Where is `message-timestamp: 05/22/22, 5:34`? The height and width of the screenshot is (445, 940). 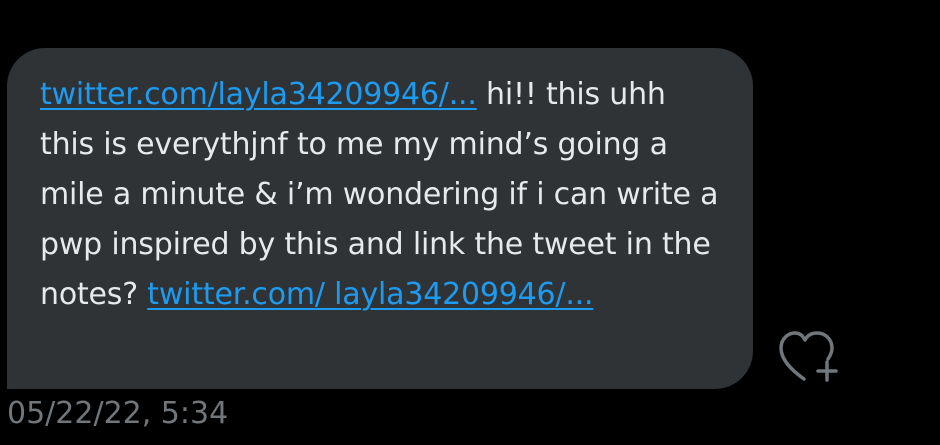 message-timestamp: 05/22/22, 5:34 is located at coordinates (118, 413).